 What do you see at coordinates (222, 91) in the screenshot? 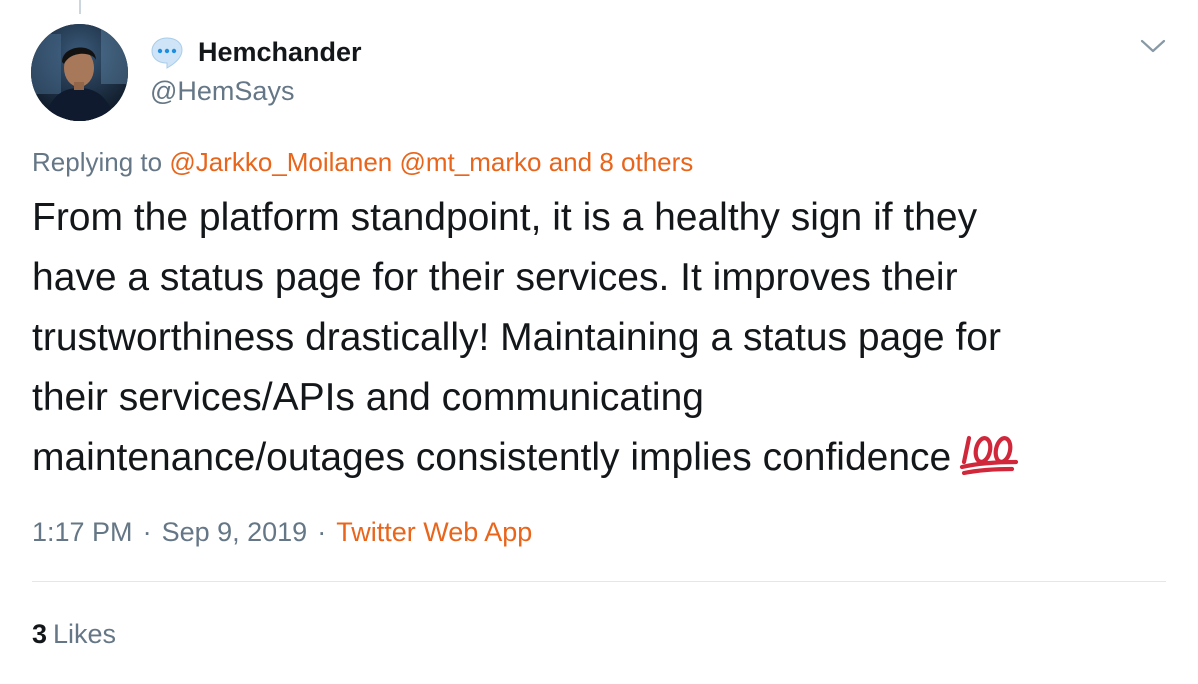
I see `user-handle: @HemSays` at bounding box center [222, 91].